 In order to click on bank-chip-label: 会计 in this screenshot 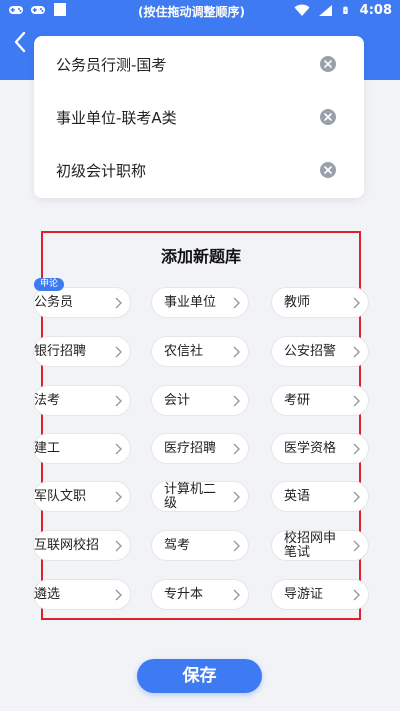, I will do `click(177, 400)`.